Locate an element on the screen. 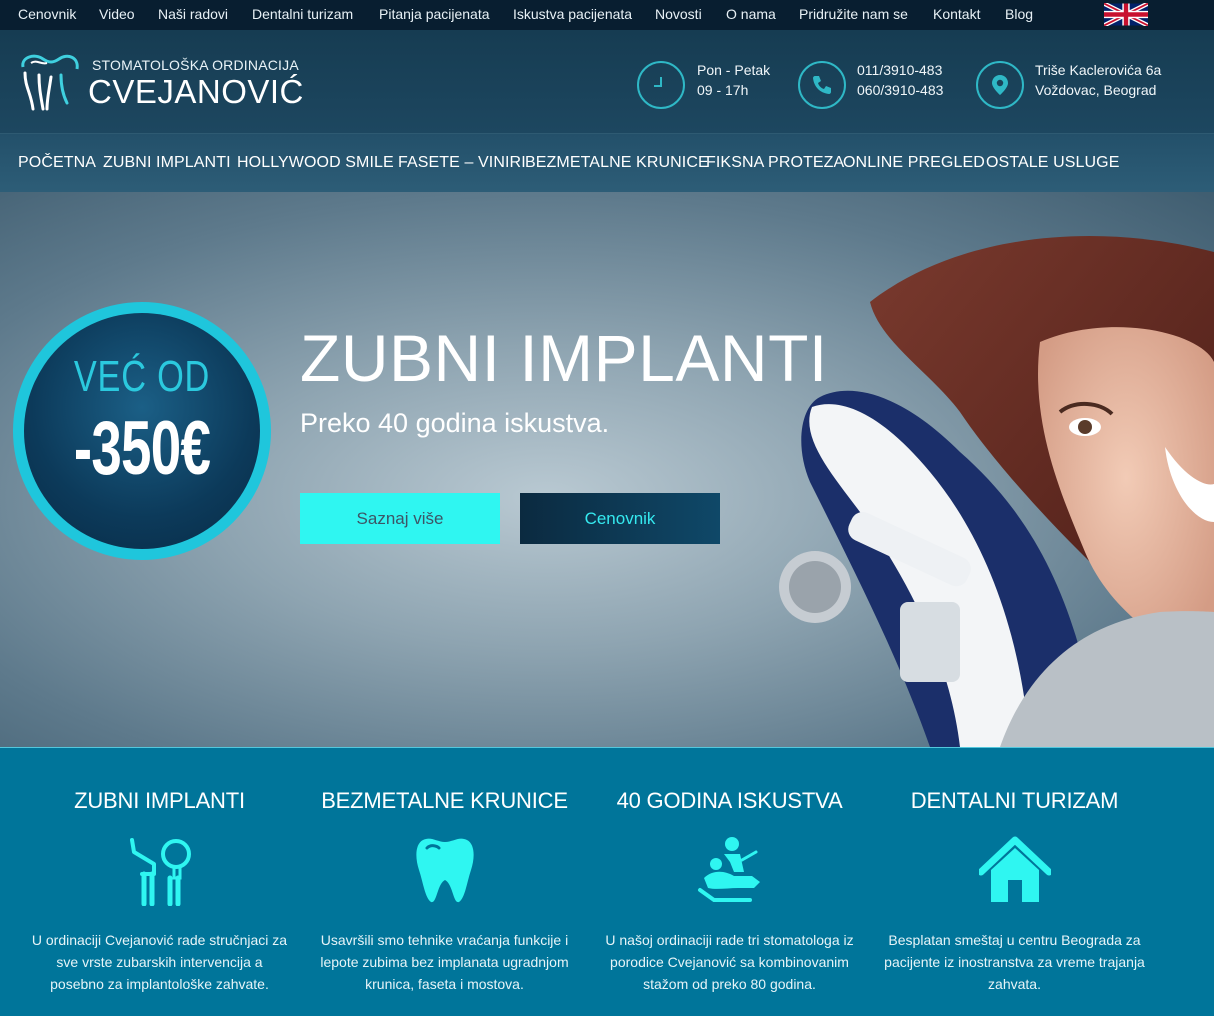  phone-numbers: 011/3910-483 060/3910-483 is located at coordinates (900, 80).